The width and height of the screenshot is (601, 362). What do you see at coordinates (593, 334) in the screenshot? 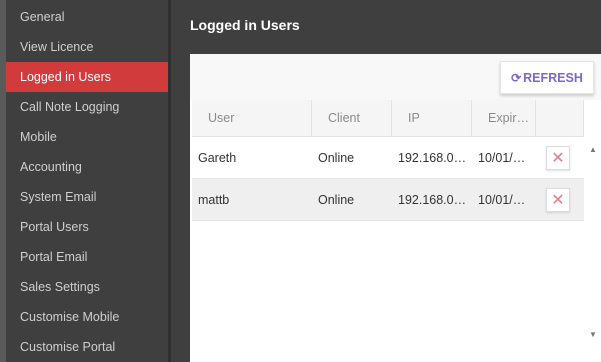
I see `scroll-down-icon: ▼` at bounding box center [593, 334].